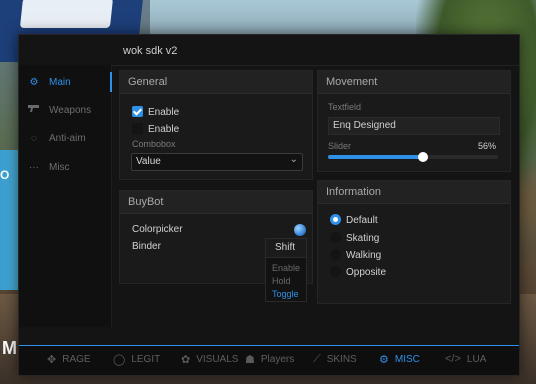  Describe the element at coordinates (164, 112) in the screenshot. I see `enable-label-1: Enable` at that location.